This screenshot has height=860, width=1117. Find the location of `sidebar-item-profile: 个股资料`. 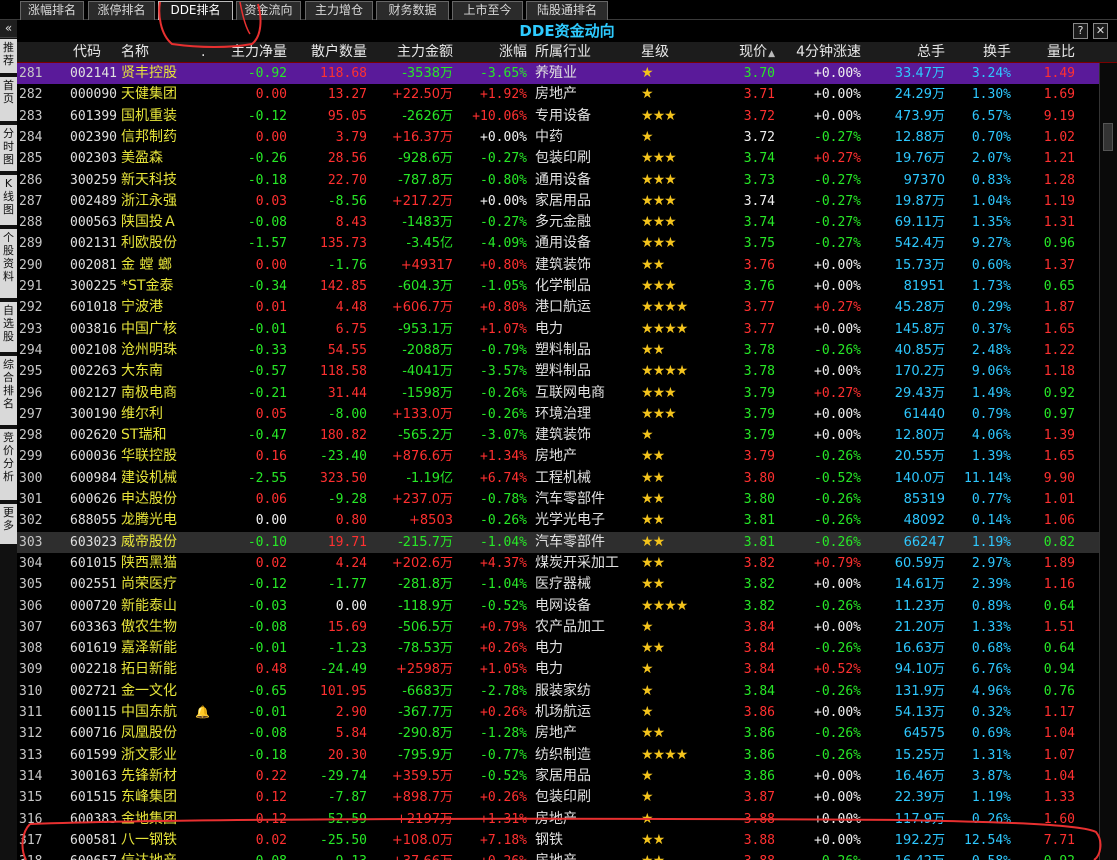

sidebar-item-profile: 个股资料 is located at coordinates (8, 264).